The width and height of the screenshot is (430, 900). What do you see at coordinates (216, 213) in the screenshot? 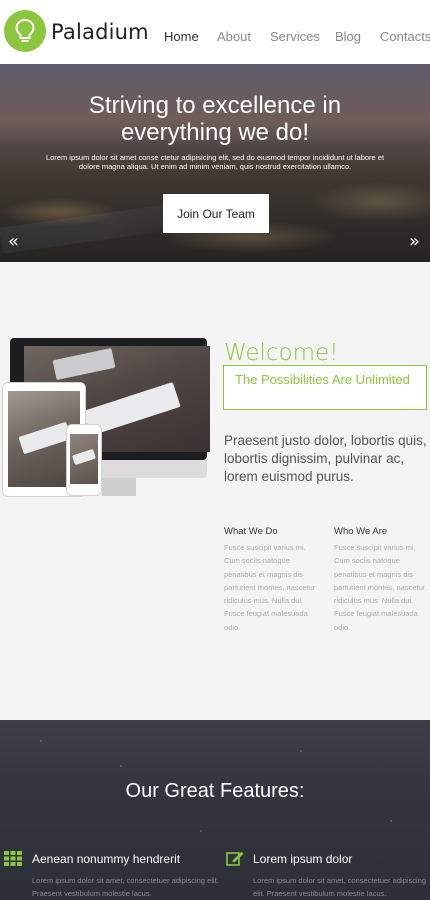
I see `join-our-team-button: Join Our Team` at bounding box center [216, 213].